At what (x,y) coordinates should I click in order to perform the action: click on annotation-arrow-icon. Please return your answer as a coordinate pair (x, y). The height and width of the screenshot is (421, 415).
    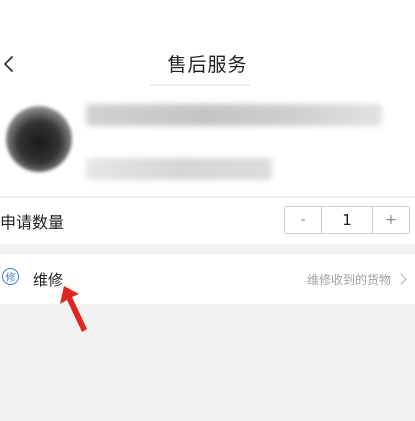
    Looking at the image, I should click on (73, 309).